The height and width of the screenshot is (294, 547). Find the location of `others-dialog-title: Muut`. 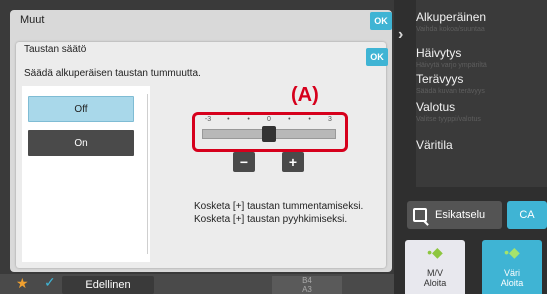

others-dialog-title: Muut is located at coordinates (32, 20).